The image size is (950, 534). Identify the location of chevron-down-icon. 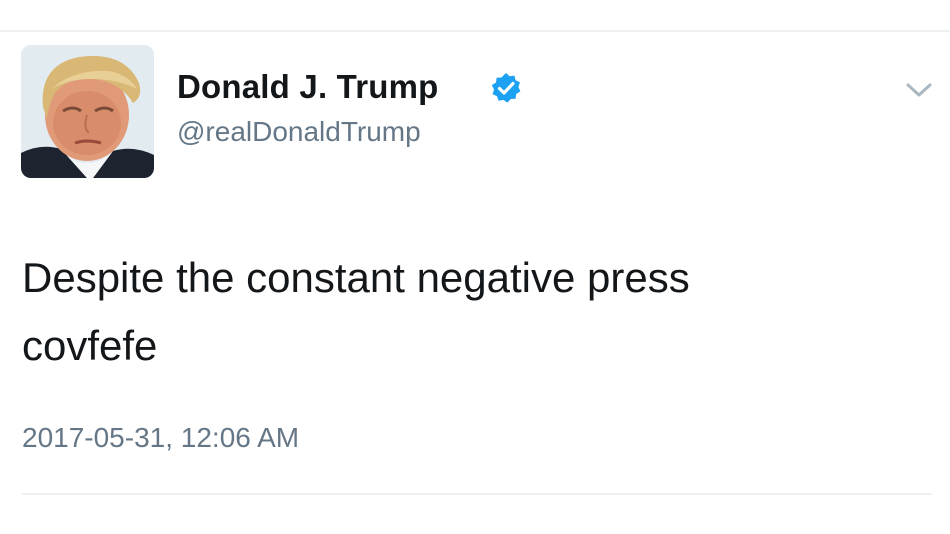
(919, 90).